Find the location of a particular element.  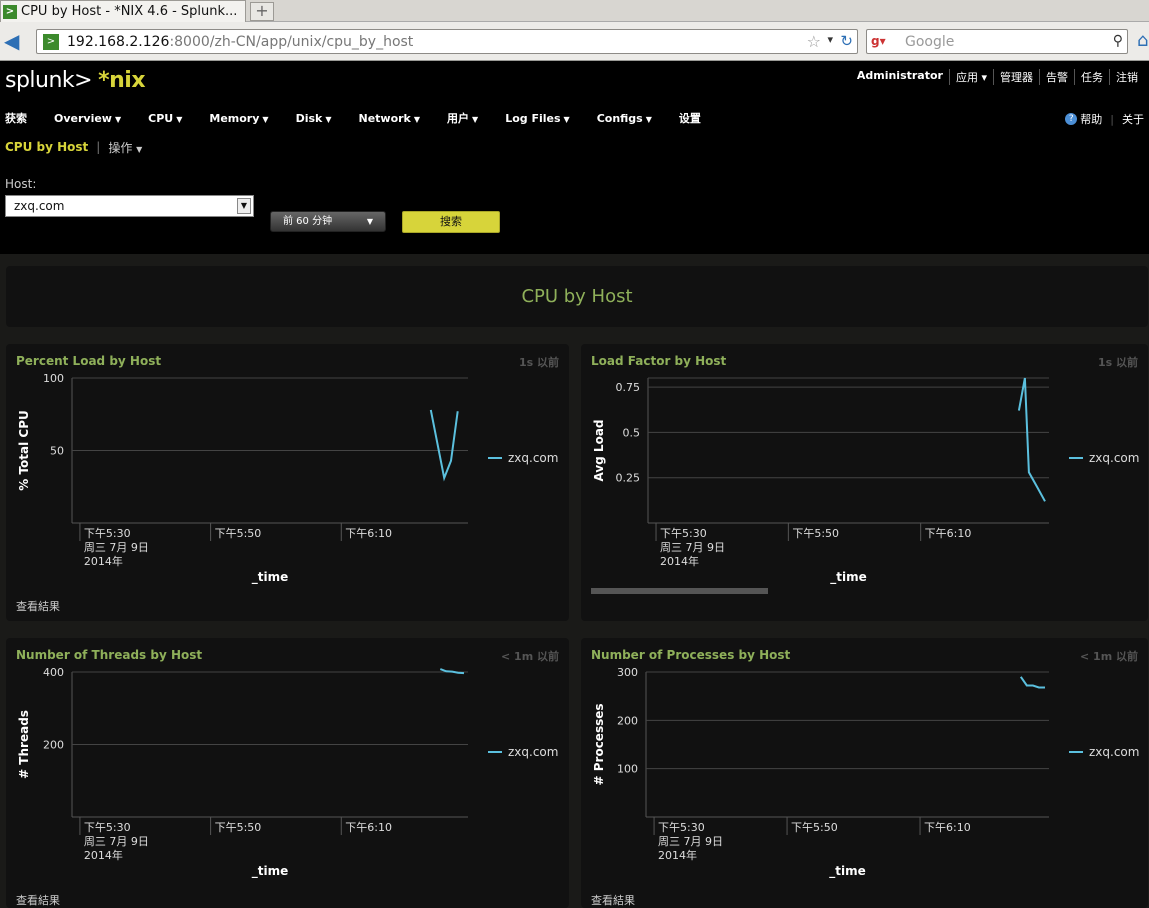

logout-link: 注销 is located at coordinates (1126, 77).